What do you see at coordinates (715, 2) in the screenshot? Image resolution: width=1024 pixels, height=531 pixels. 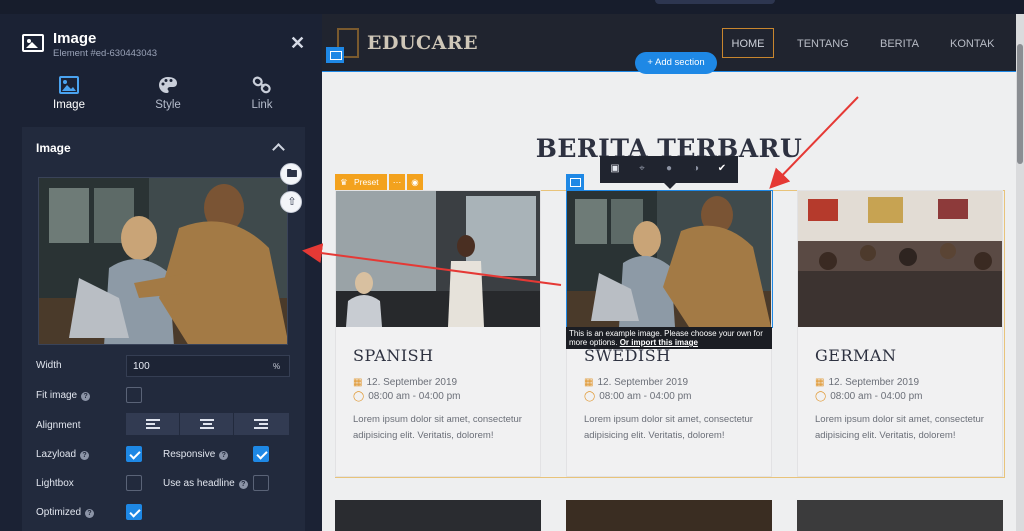 I see `top-pill` at bounding box center [715, 2].